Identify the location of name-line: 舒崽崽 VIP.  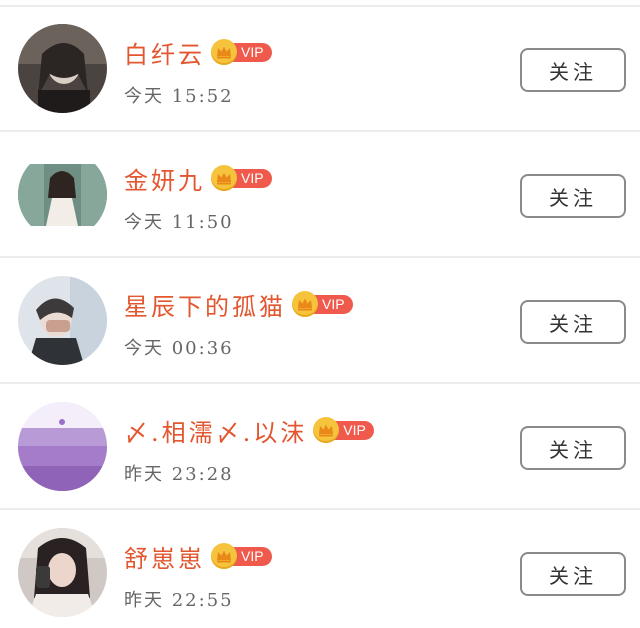
(198, 556).